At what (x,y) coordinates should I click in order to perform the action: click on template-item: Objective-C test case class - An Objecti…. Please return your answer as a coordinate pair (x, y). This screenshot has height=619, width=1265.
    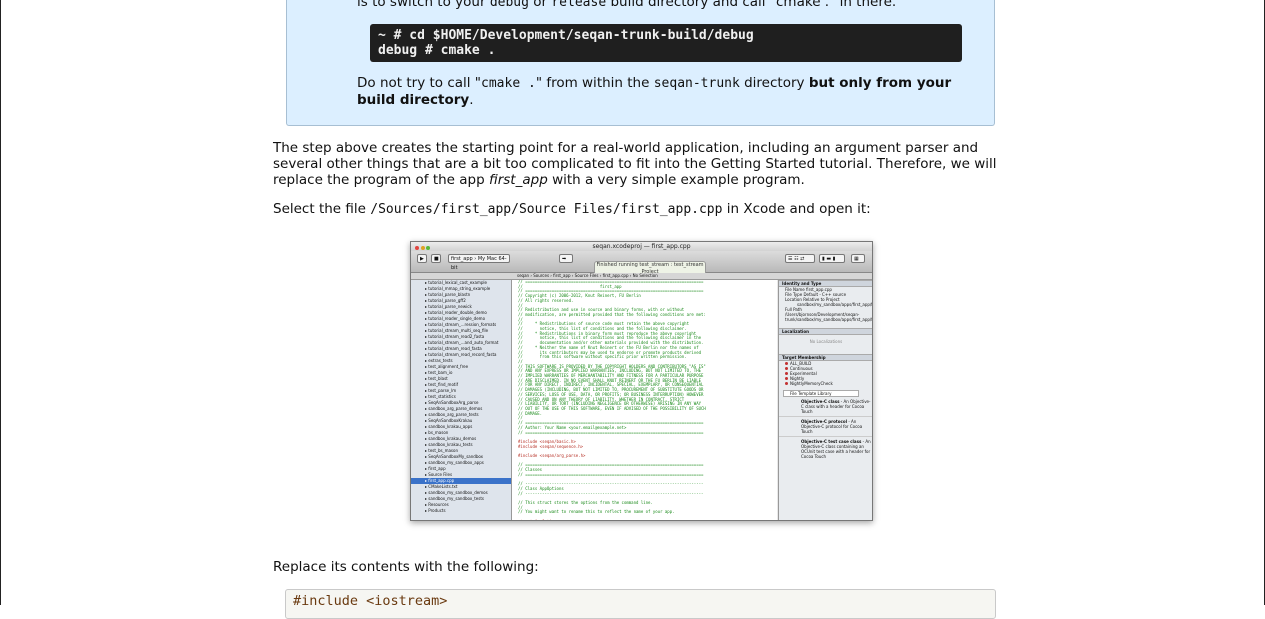
    Looking at the image, I should click on (826, 449).